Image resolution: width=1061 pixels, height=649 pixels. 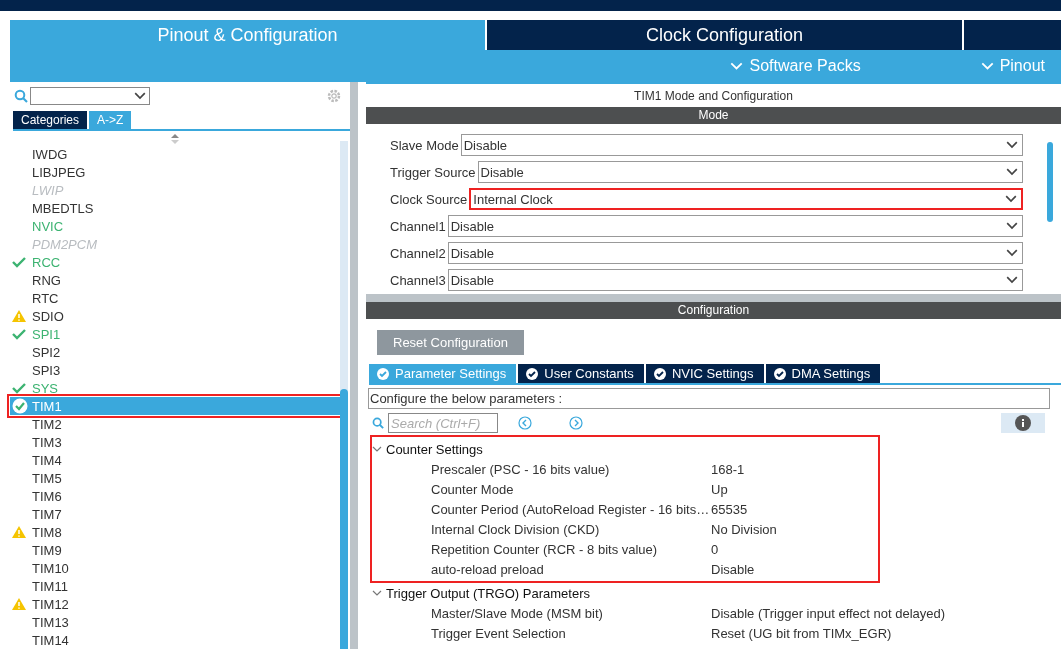 I want to click on search-combo, so click(x=90, y=96).